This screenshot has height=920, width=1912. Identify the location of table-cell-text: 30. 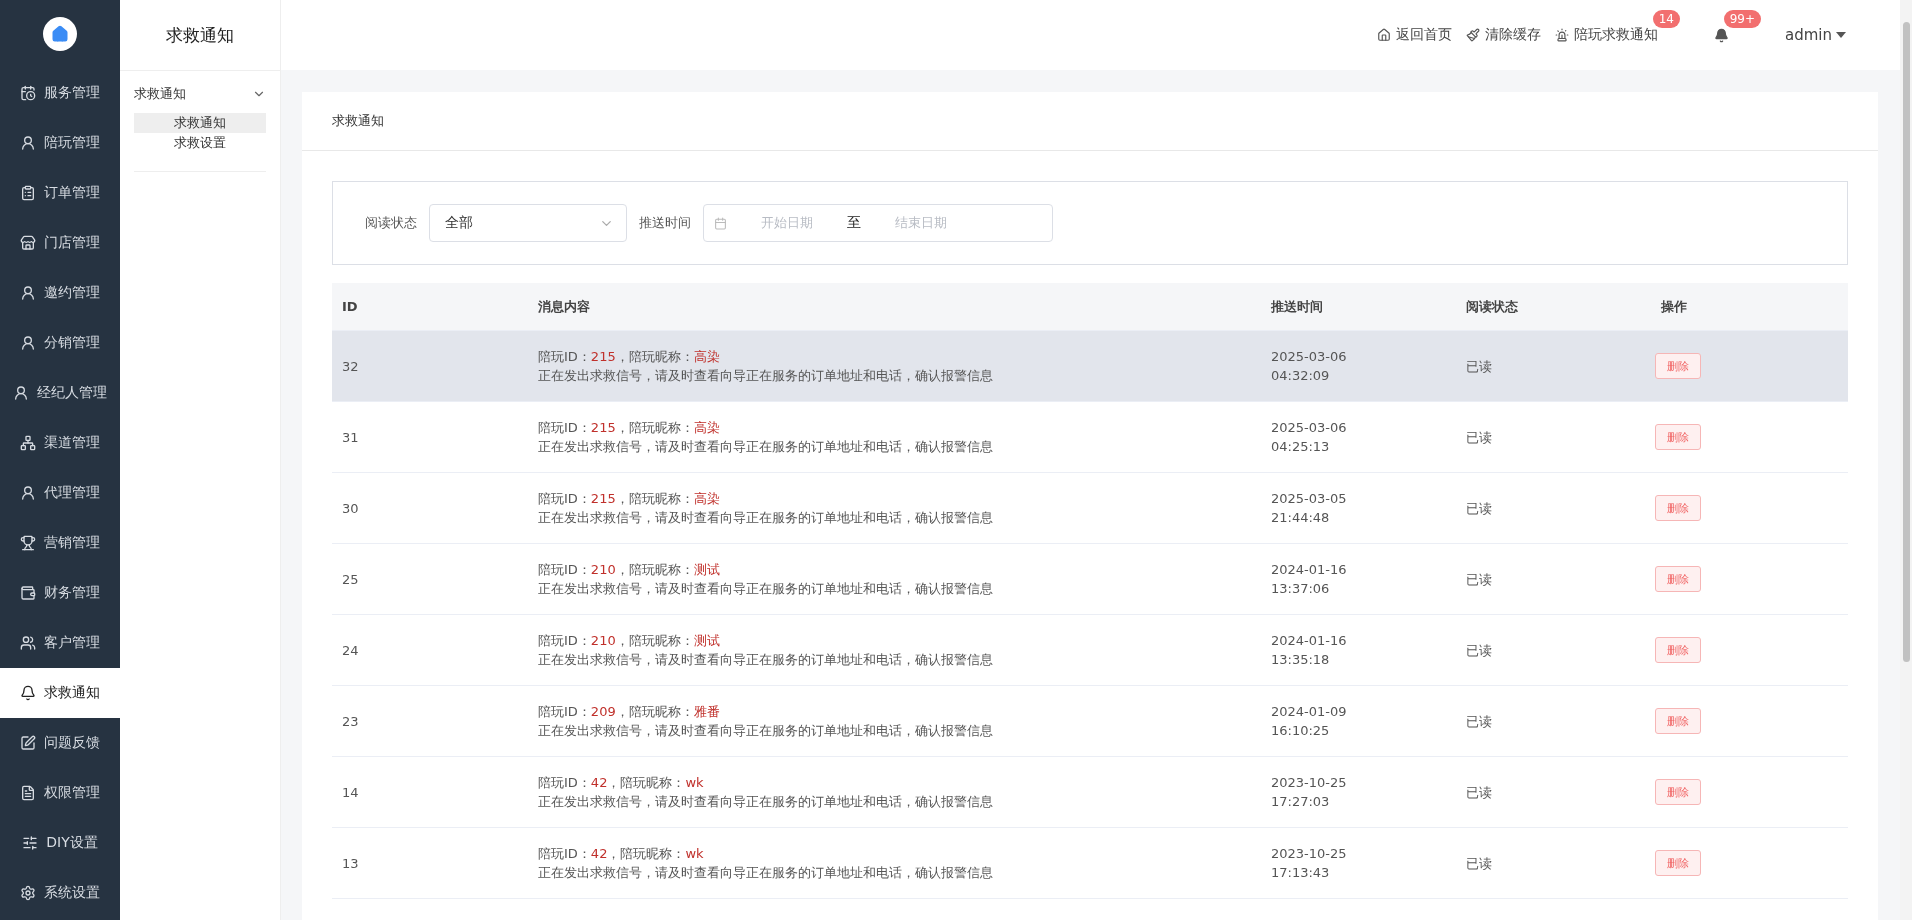
(350, 508).